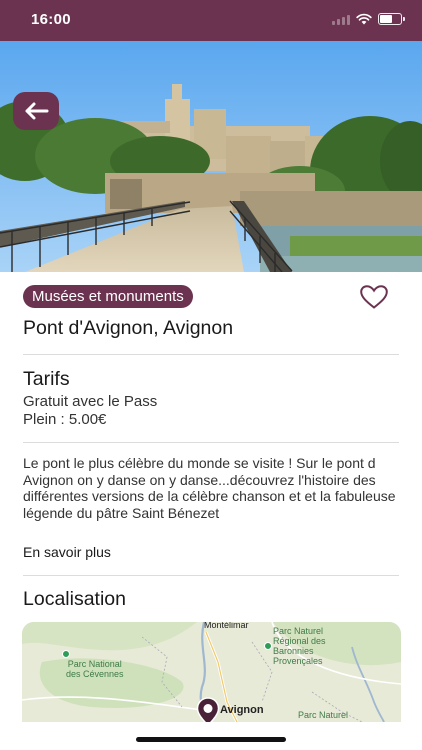 The height and width of the screenshot is (750, 422). I want to click on localisation-title: Localisation, so click(74, 599).